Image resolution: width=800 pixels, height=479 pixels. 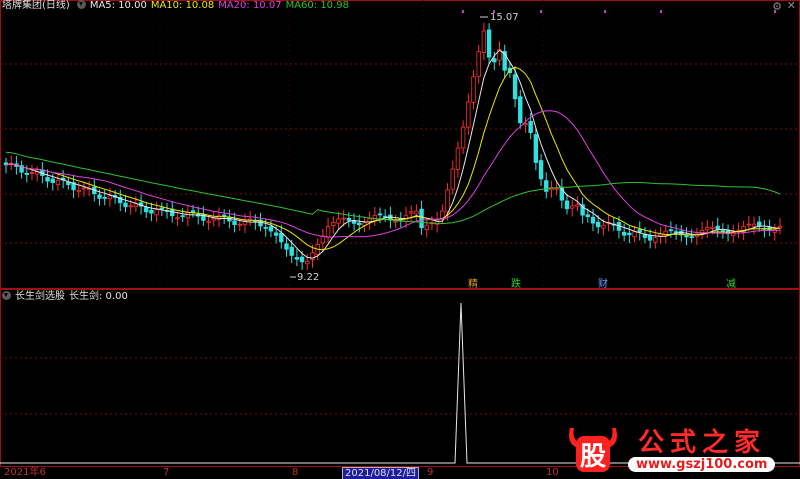 What do you see at coordinates (308, 277) in the screenshot?
I see `low-price-label: 9.22` at bounding box center [308, 277].